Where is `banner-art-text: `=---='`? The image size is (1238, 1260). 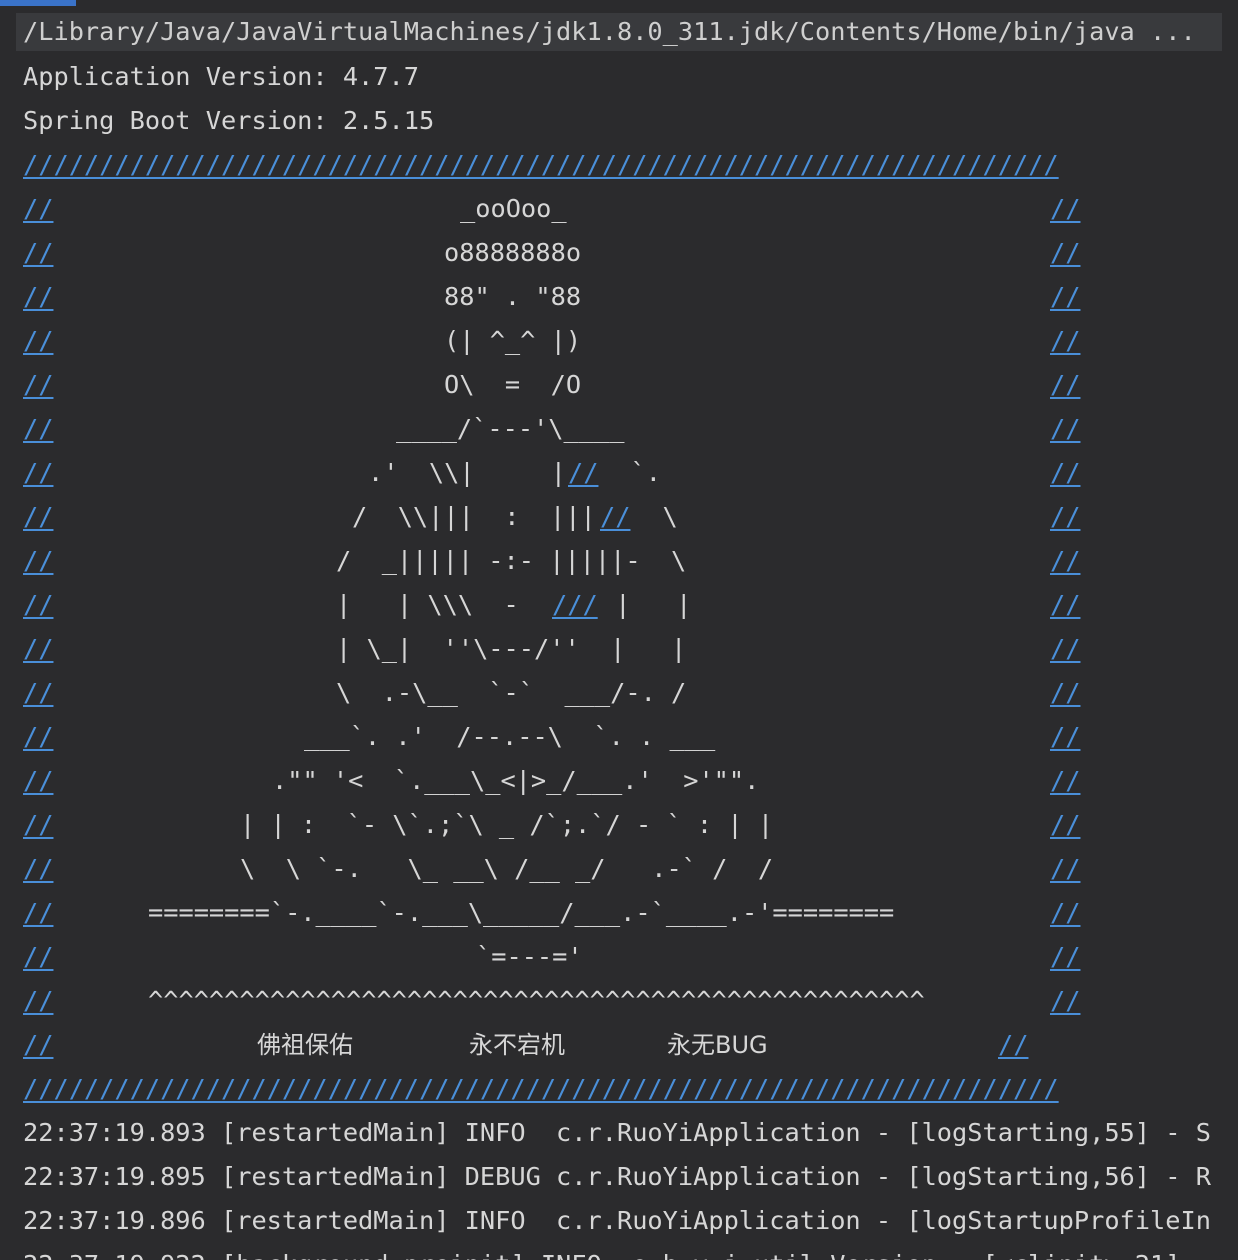 banner-art-text: `=---=' is located at coordinates (529, 956).